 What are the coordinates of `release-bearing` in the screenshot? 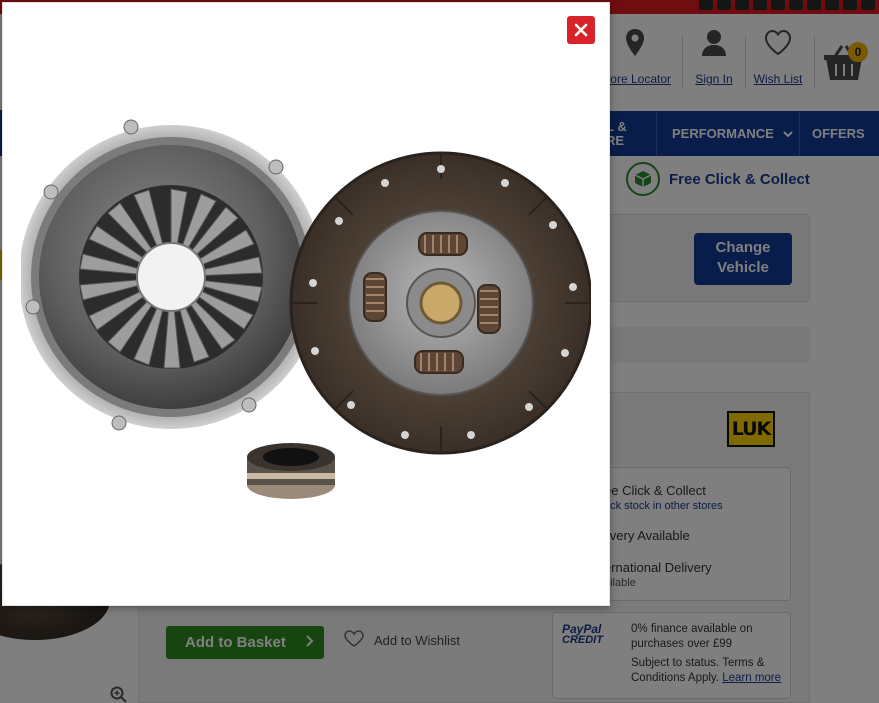 It's located at (291, 471).